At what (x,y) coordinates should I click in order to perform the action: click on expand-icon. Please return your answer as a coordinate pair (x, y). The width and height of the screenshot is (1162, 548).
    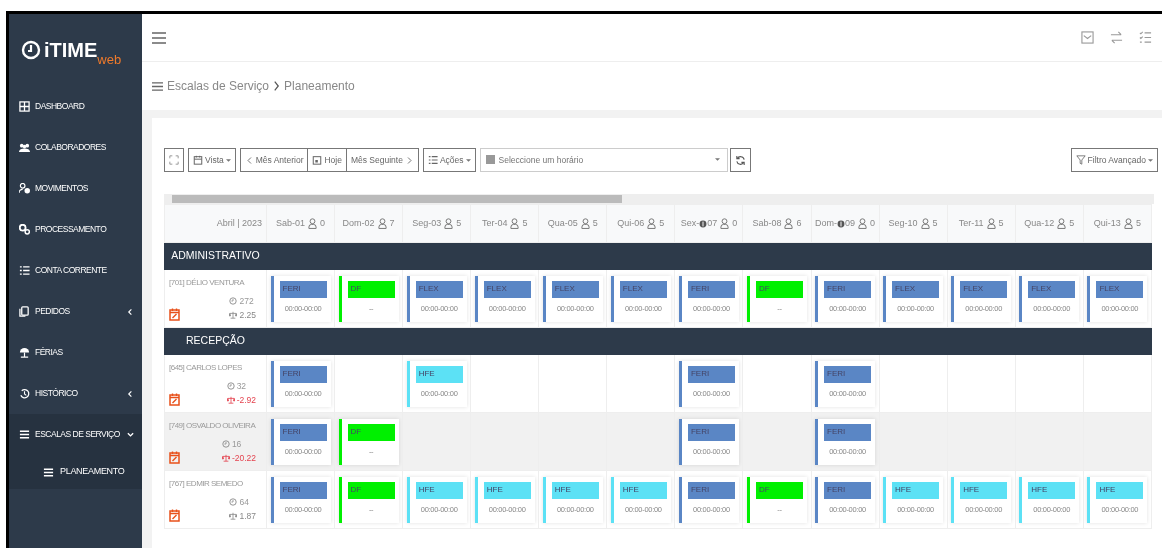
    Looking at the image, I should click on (174, 160).